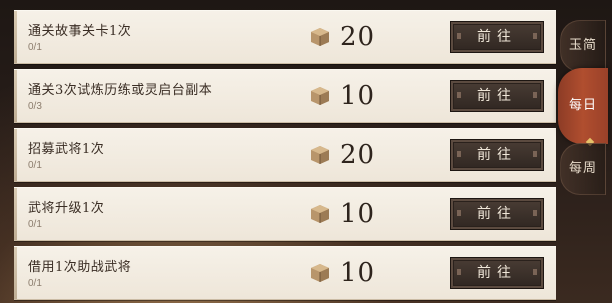 Image resolution: width=612 pixels, height=303 pixels. I want to click on task-title: 通关故事关卡1次, so click(80, 31).